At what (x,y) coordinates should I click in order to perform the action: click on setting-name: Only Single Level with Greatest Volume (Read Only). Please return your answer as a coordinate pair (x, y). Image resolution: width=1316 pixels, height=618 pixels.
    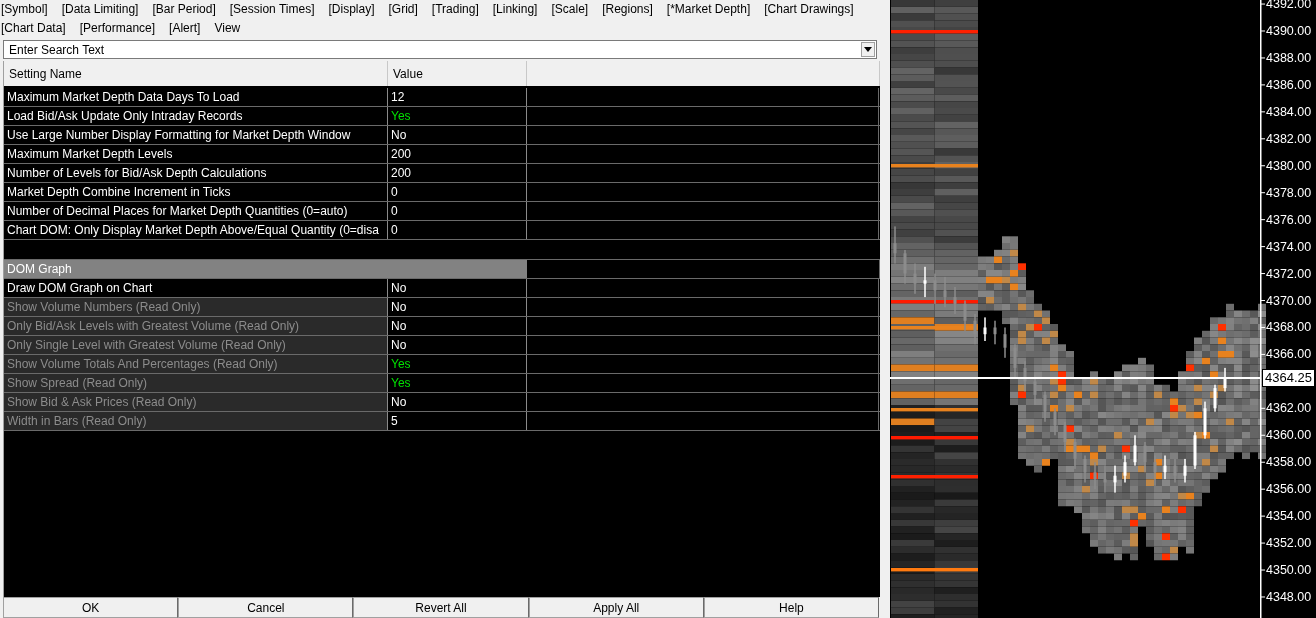
    Looking at the image, I should click on (196, 345).